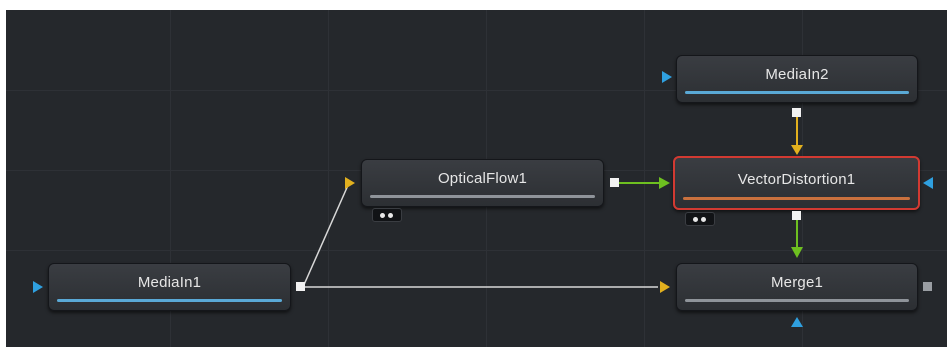  I want to click on merge1-mask-input-port, so click(797, 322).